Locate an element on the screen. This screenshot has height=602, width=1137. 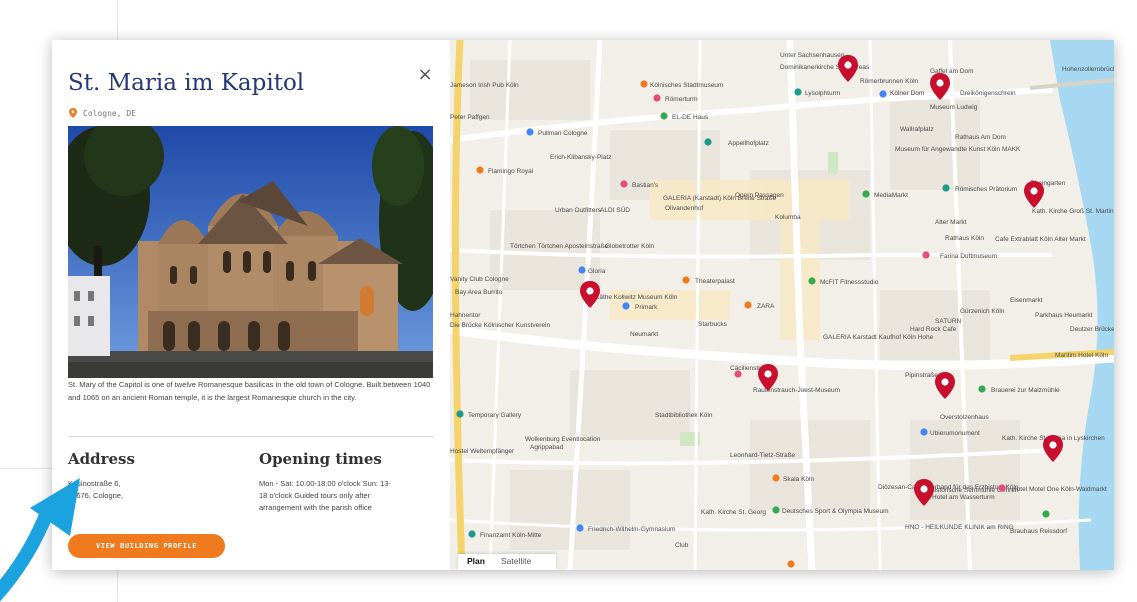
map-label: Bay Area Burrito is located at coordinates (479, 292).